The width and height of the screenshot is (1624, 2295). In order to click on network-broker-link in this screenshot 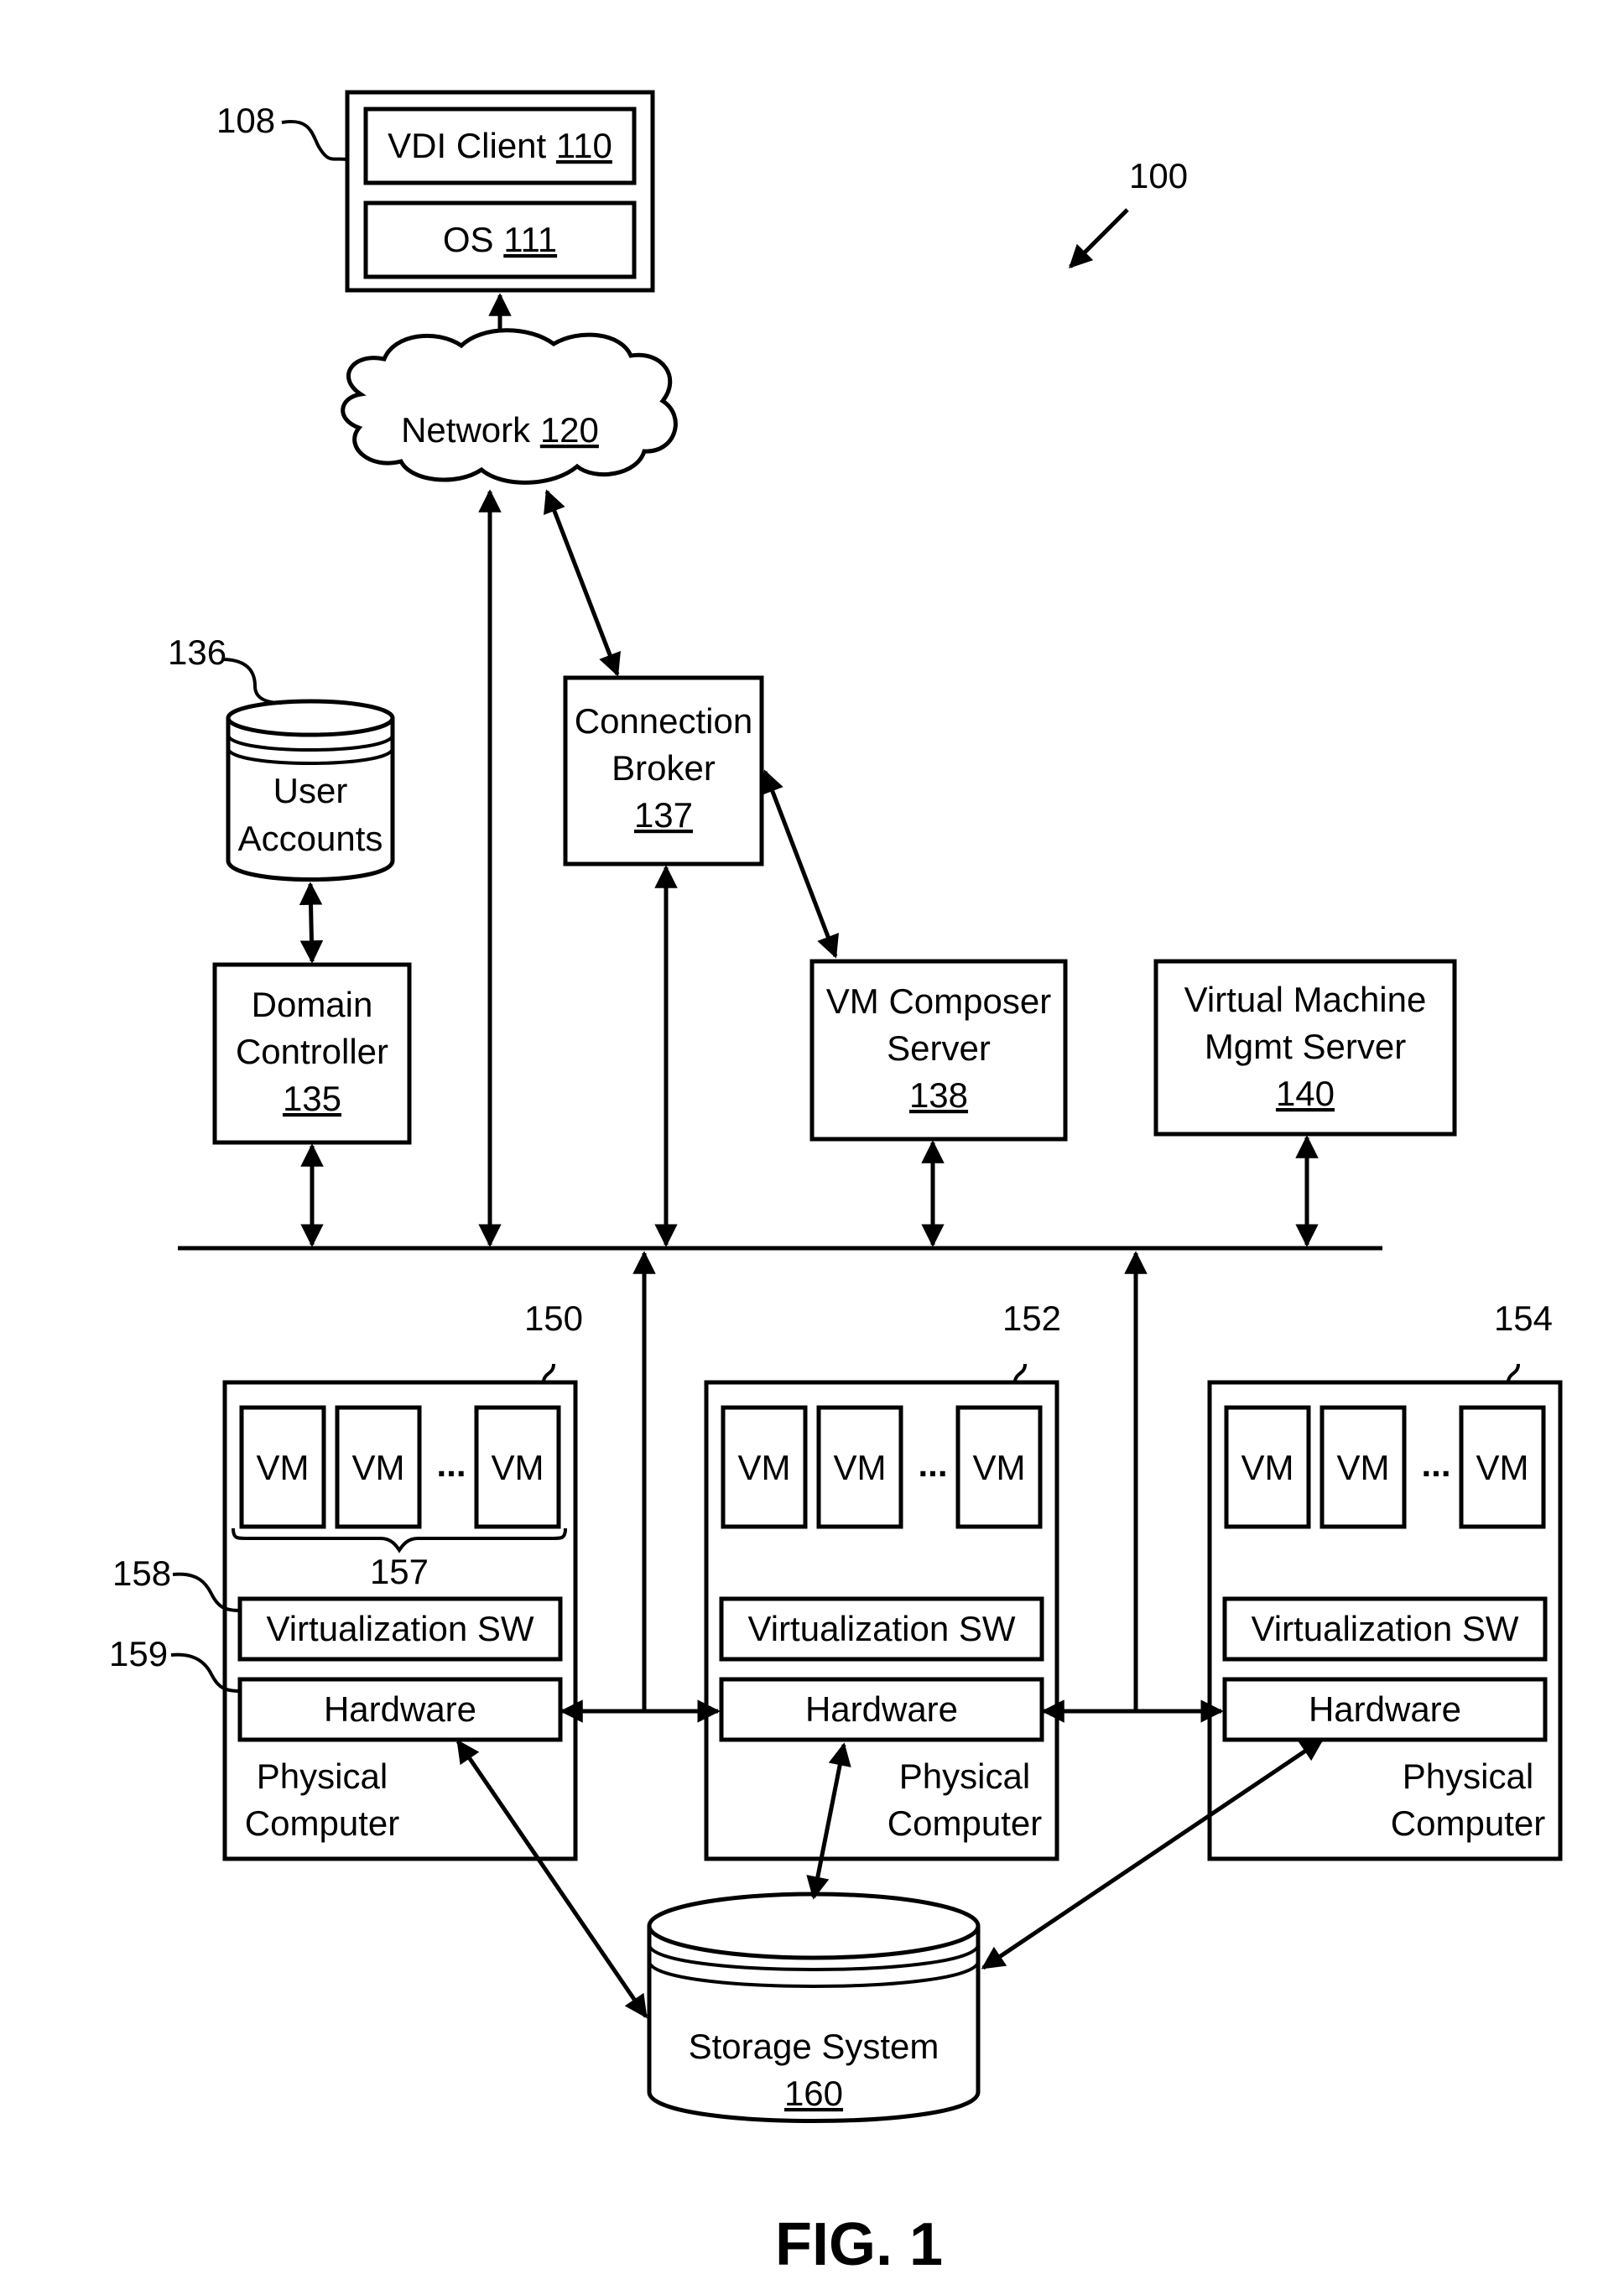, I will do `click(582, 583)`.